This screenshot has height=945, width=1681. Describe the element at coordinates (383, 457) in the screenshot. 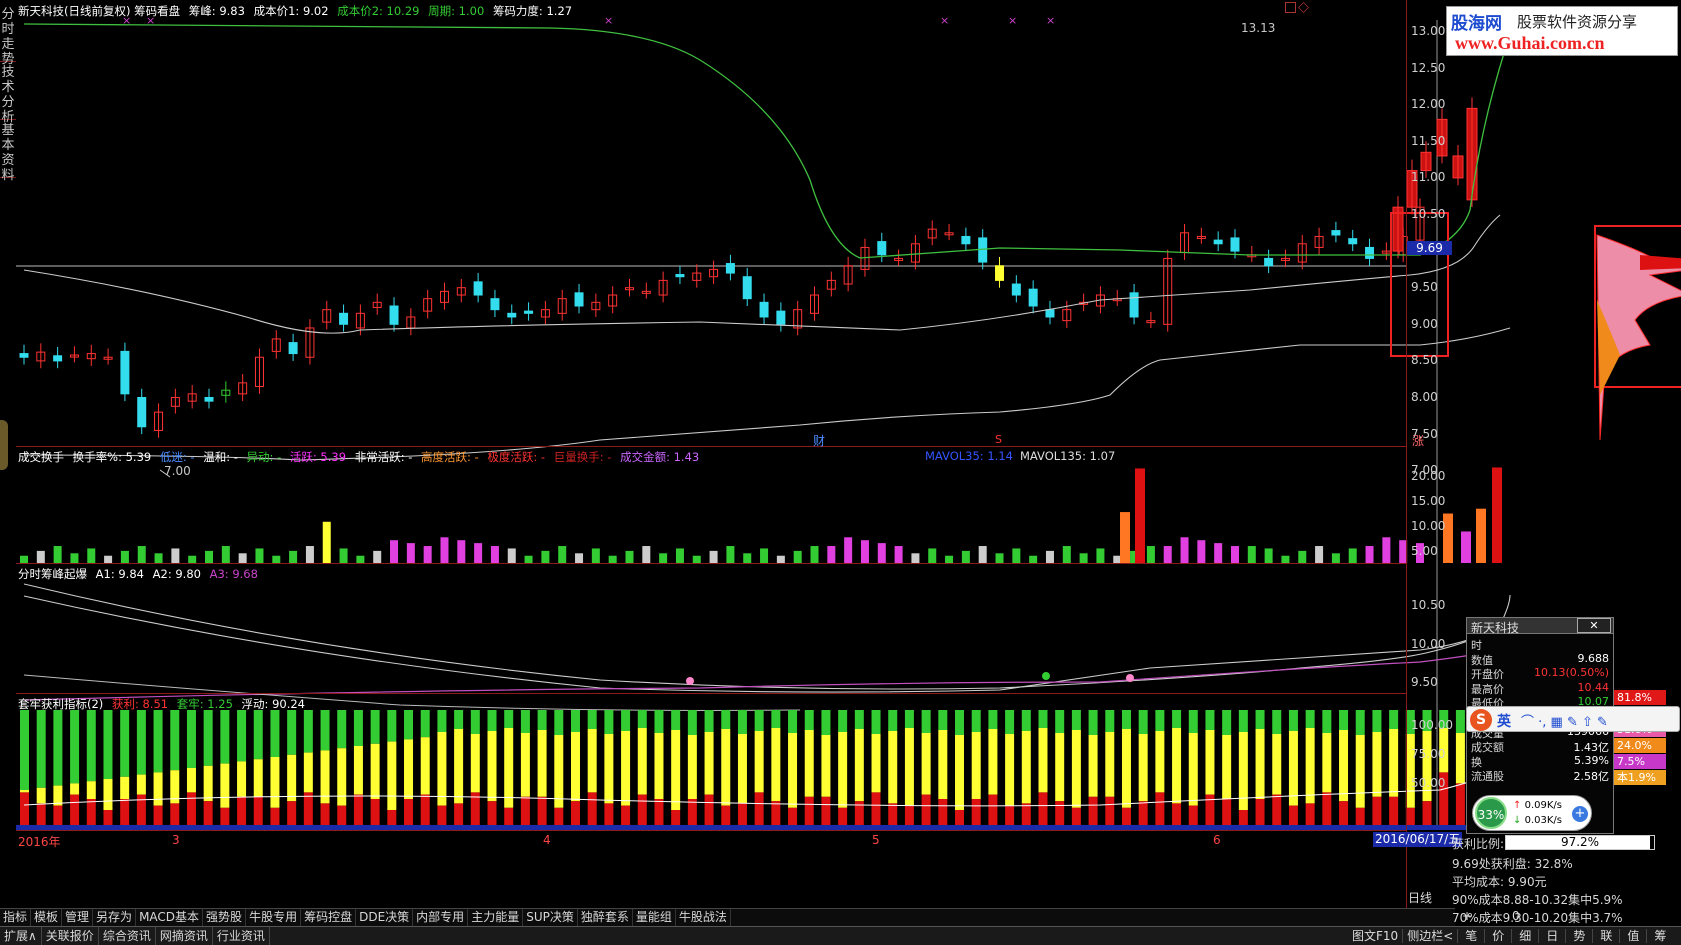

I see `vol-very-active: 非常活跃: -` at that location.